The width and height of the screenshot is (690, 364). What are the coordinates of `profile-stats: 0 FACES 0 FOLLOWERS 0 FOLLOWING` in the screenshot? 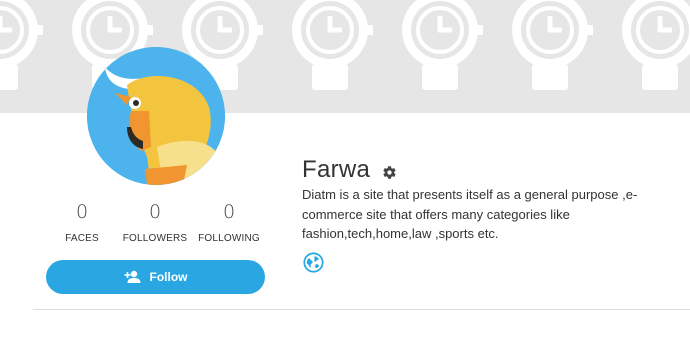 It's located at (156, 225).